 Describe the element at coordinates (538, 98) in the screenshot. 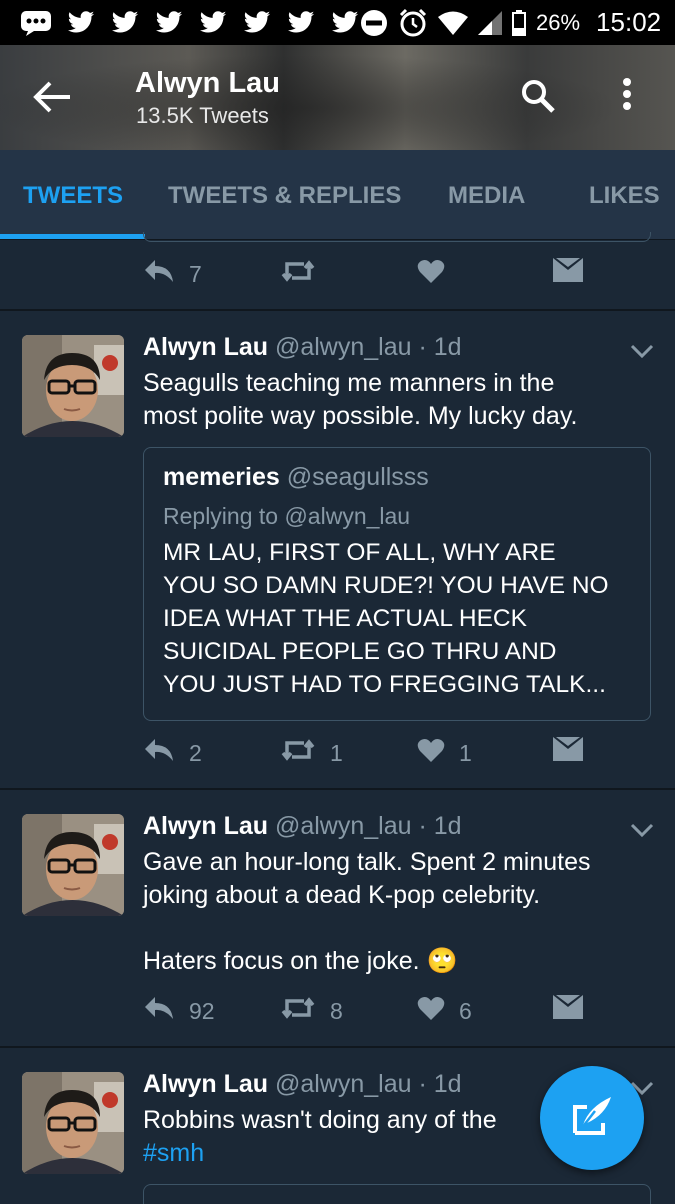

I see `search-icon` at that location.